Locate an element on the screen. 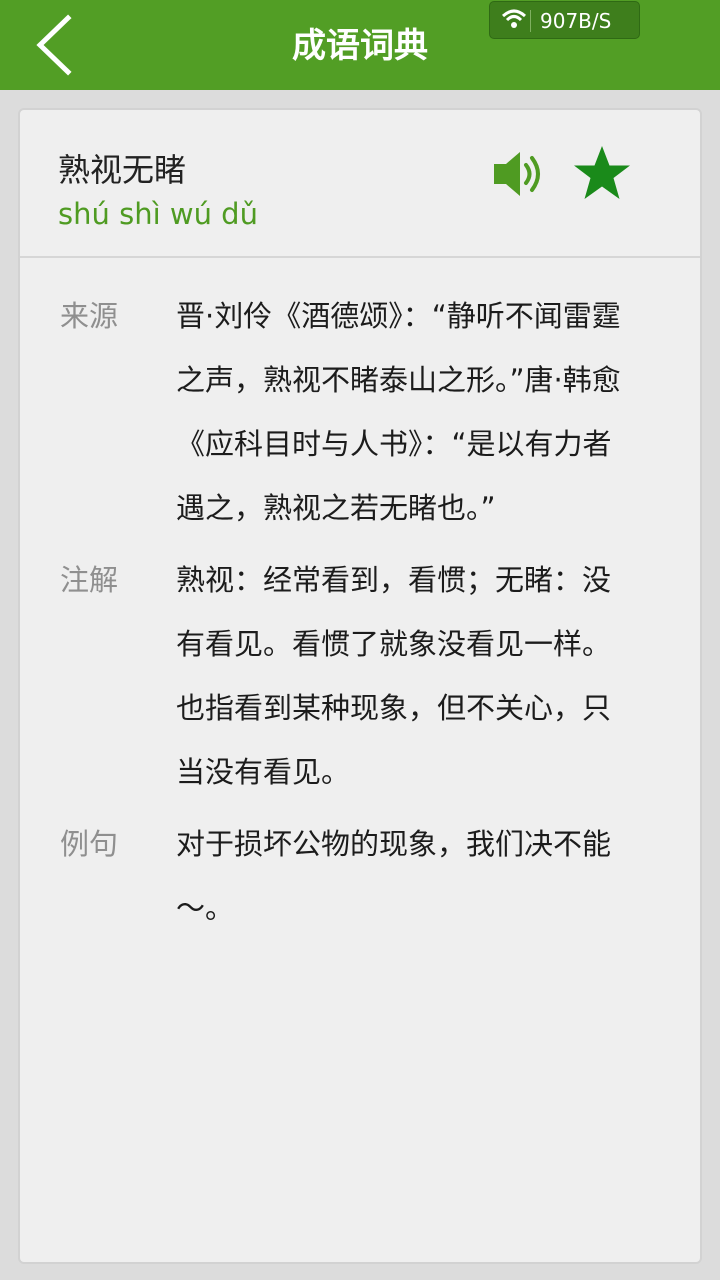 This screenshot has width=720, height=1280. annotation-line: 也指看到某种现象，但不关心，只 is located at coordinates (394, 708).